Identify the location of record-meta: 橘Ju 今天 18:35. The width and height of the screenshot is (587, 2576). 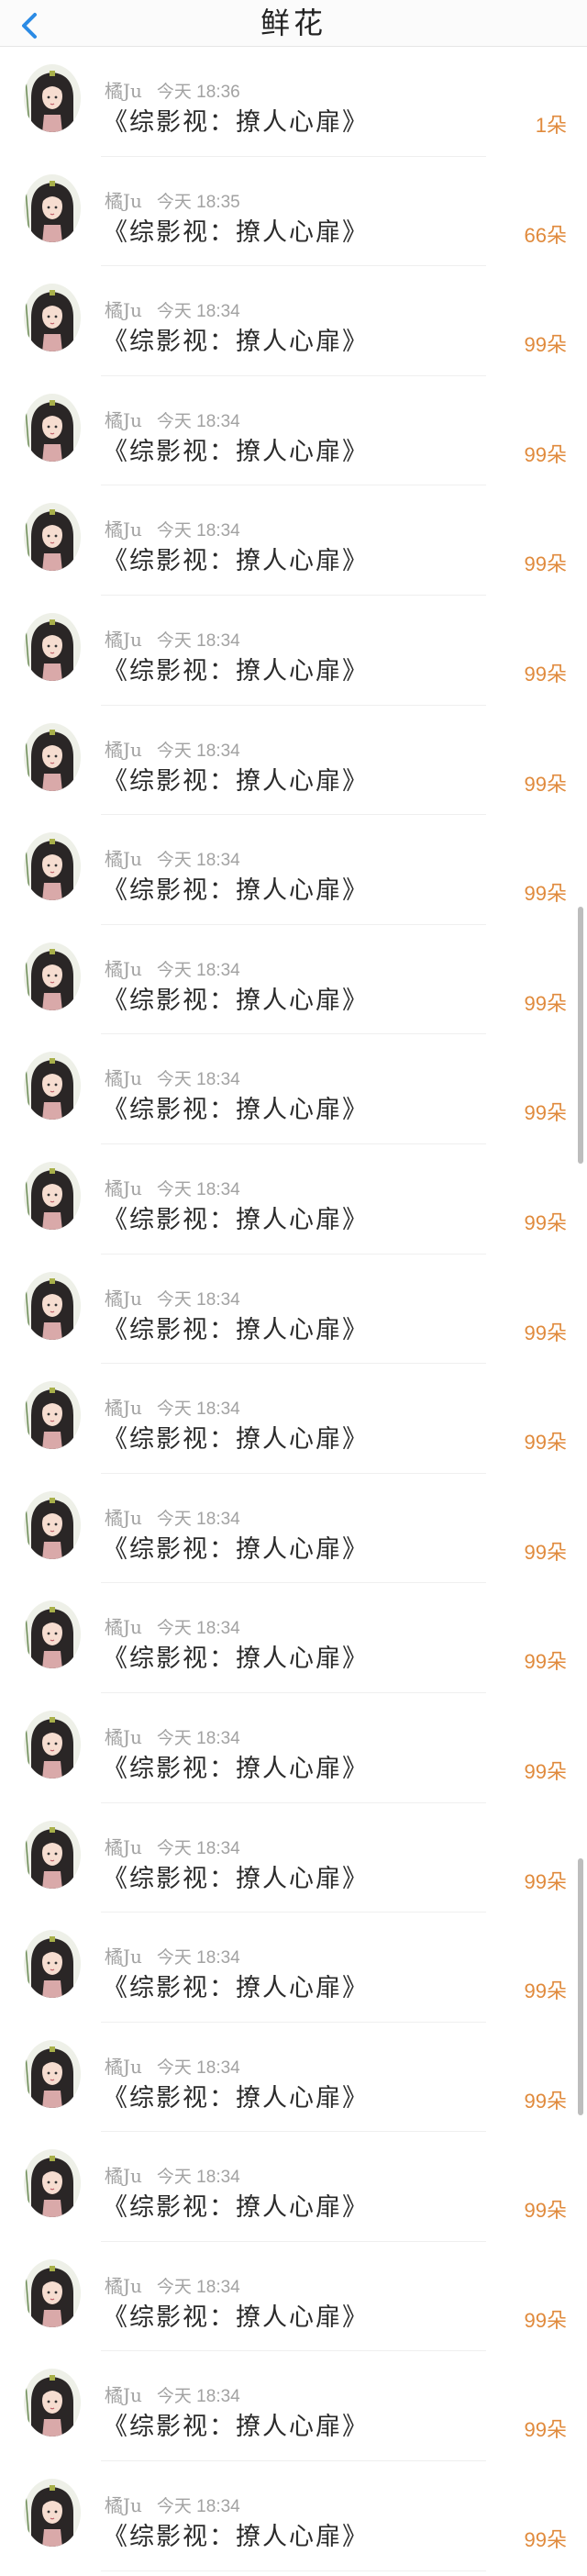
(172, 202).